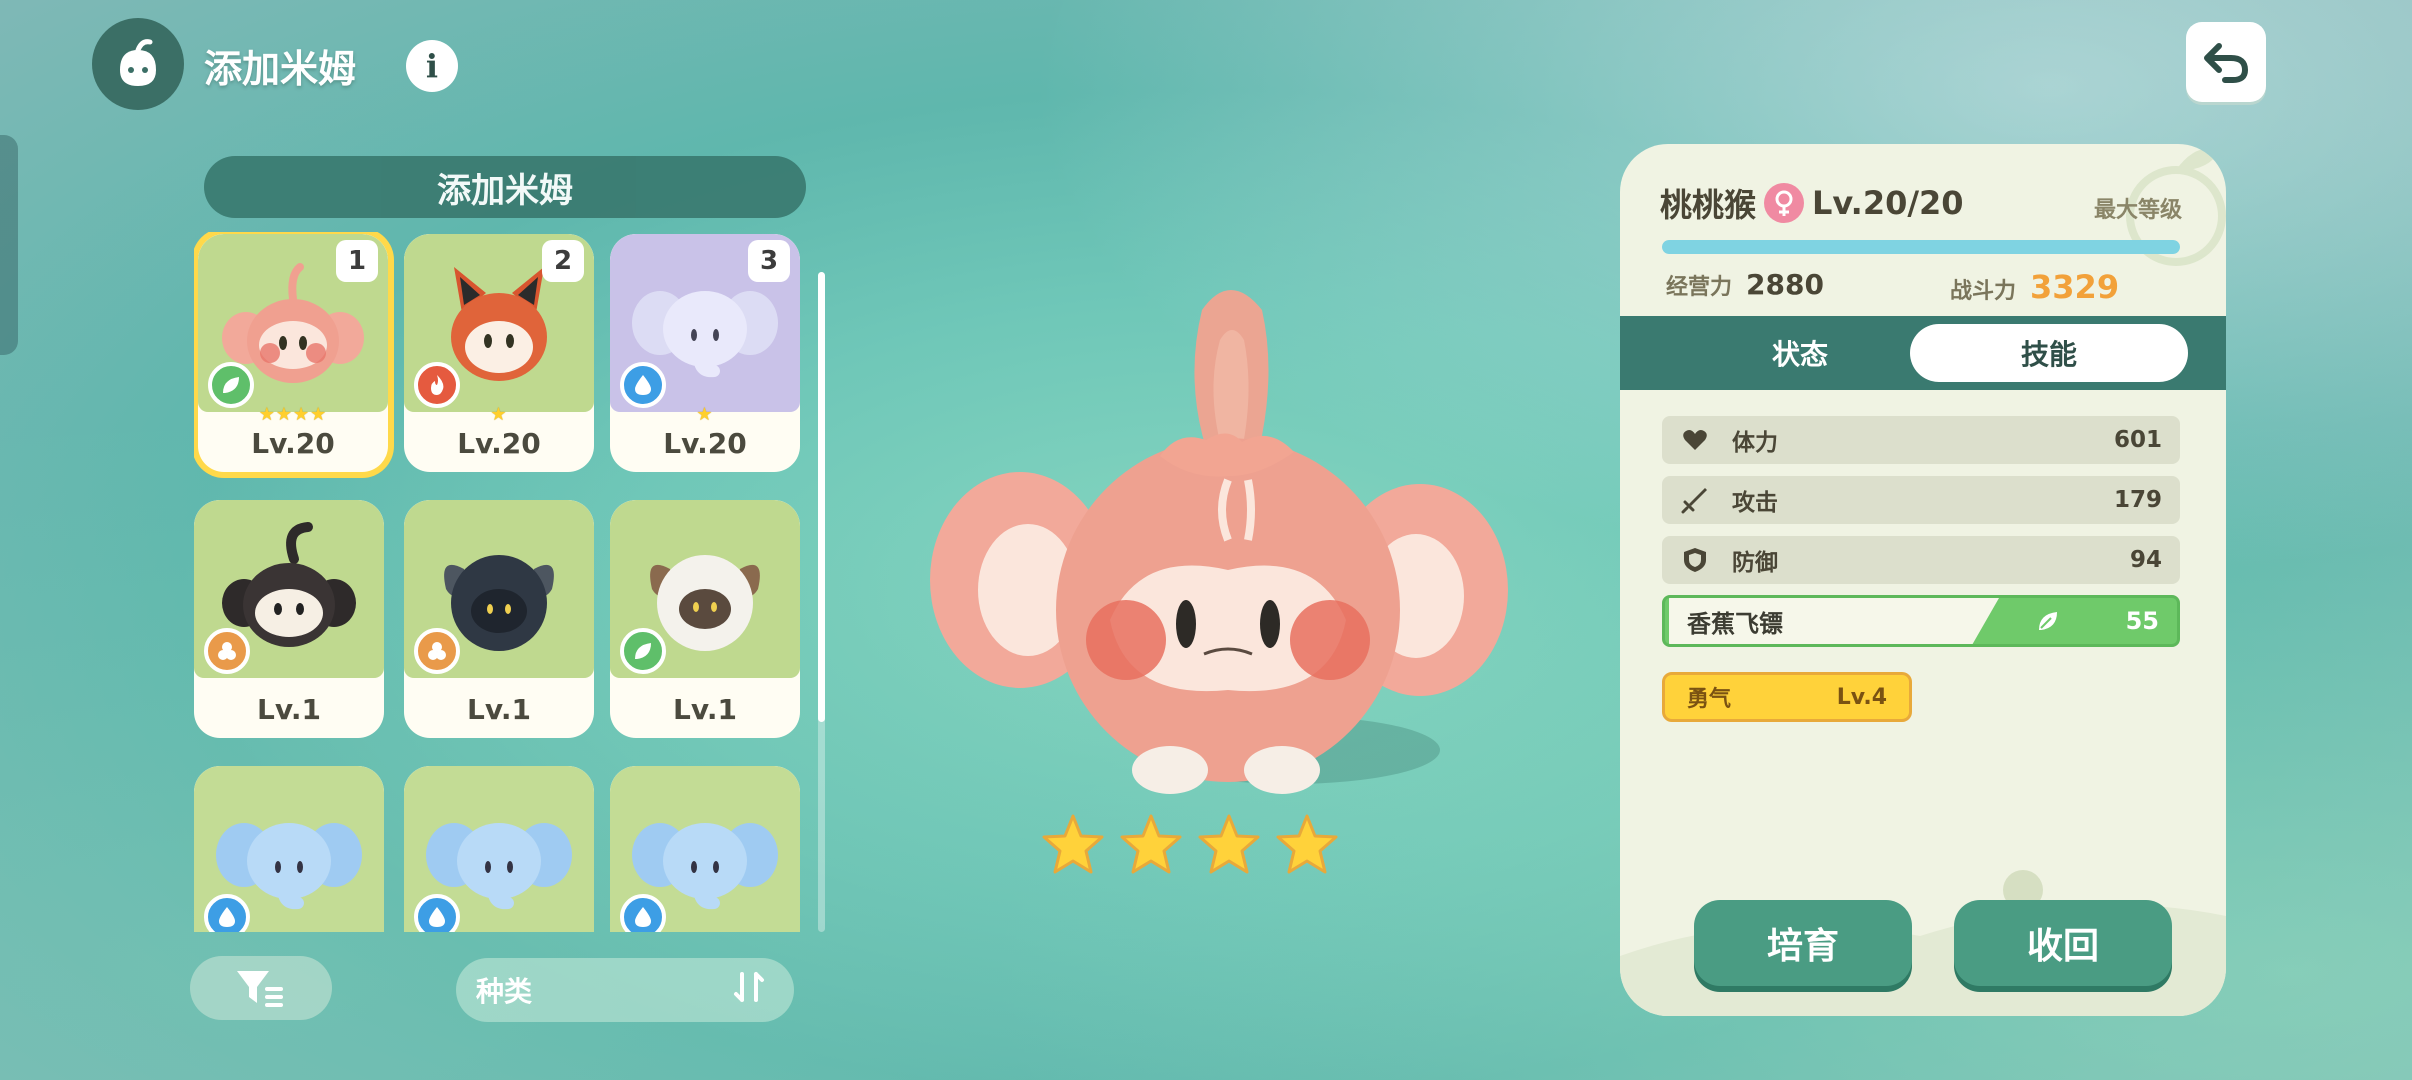 This screenshot has width=2412, height=1080. I want to click on team-slot-number: 2, so click(563, 261).